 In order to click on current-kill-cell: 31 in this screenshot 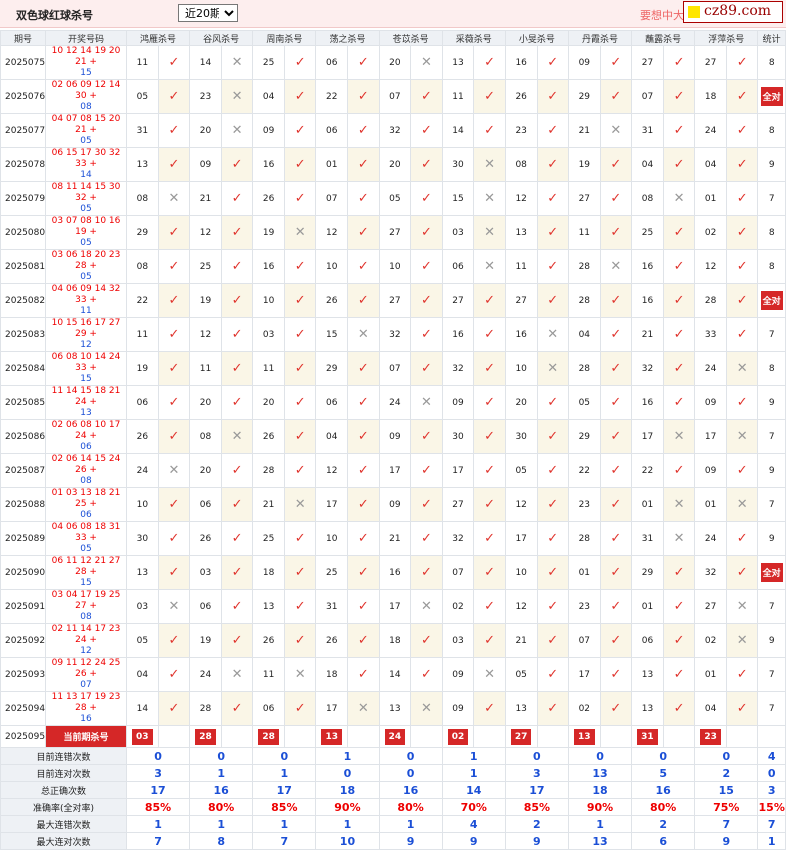, I will do `click(647, 736)`.